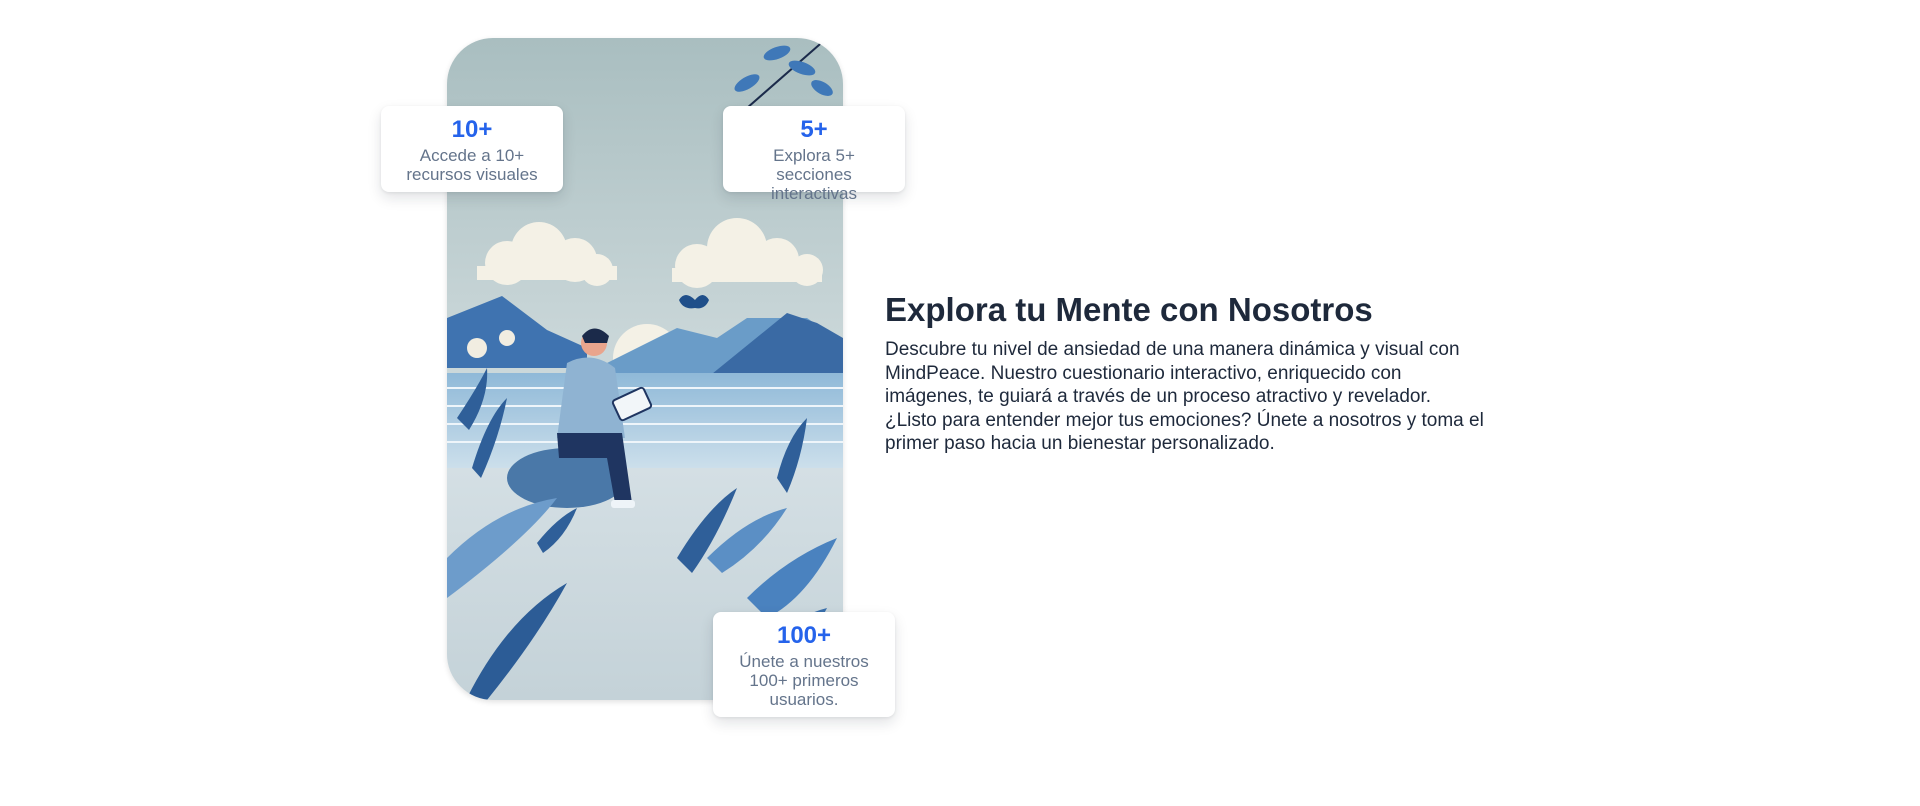 The image size is (1920, 806). What do you see at coordinates (814, 174) in the screenshot?
I see `stat-caption: Explora 5+ secciones interactivas` at bounding box center [814, 174].